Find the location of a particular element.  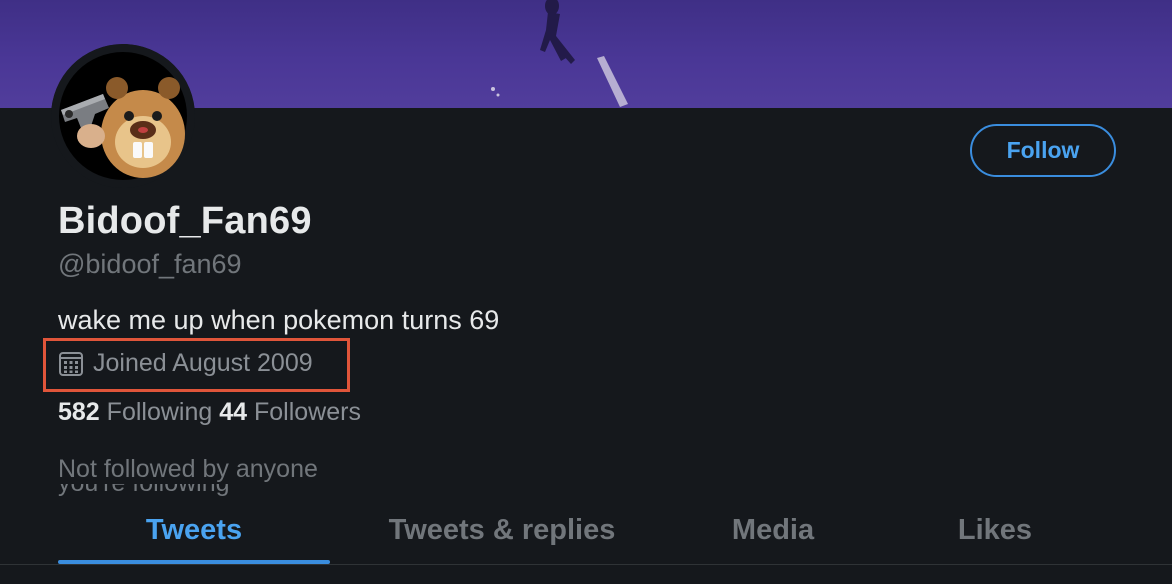

followers-link: 44 Followers is located at coordinates (290, 412).